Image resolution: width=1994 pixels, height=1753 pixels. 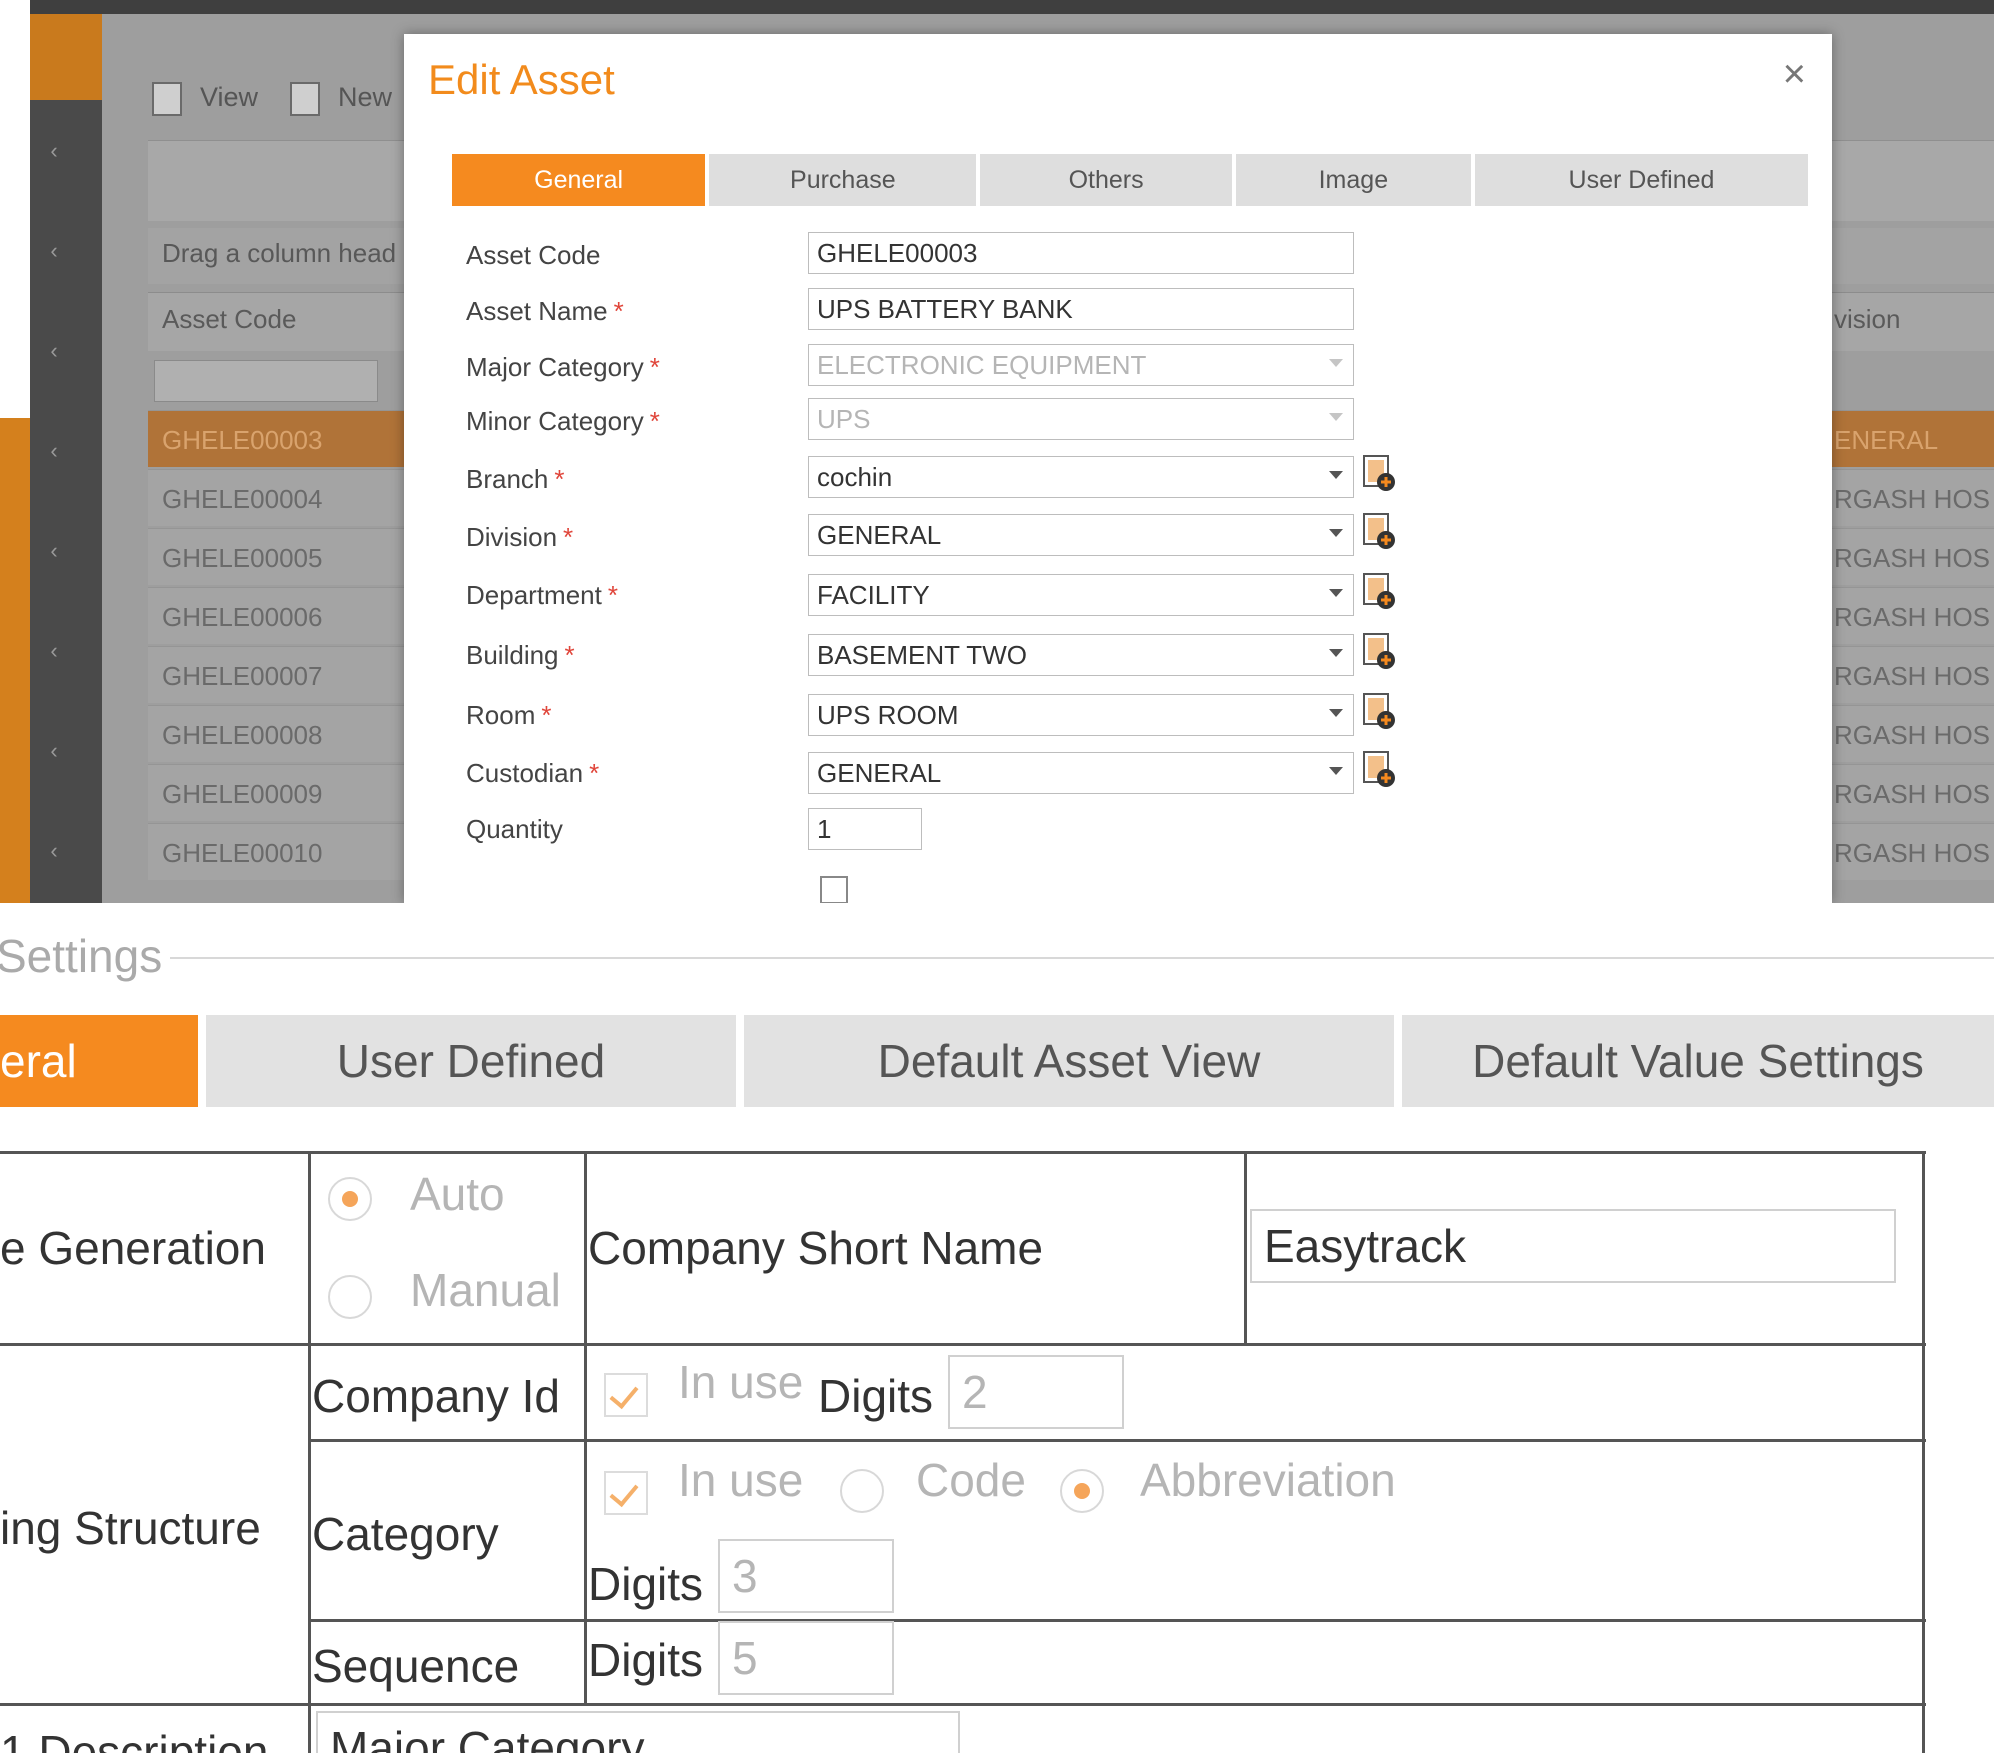 What do you see at coordinates (1082, 1491) in the screenshot?
I see `category-abbreviation-radio` at bounding box center [1082, 1491].